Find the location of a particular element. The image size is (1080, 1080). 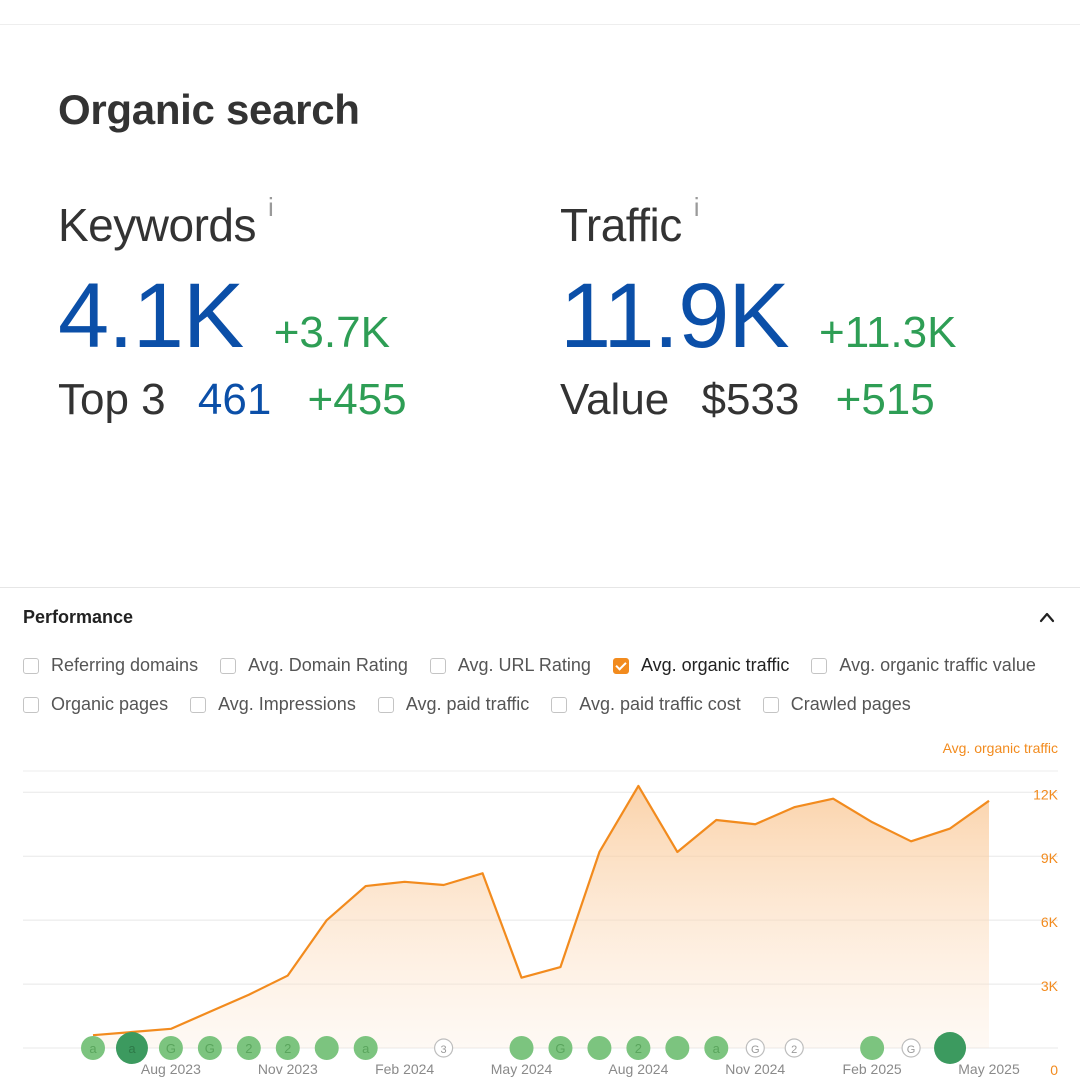

top3-label: Top 3 is located at coordinates (112, 399).